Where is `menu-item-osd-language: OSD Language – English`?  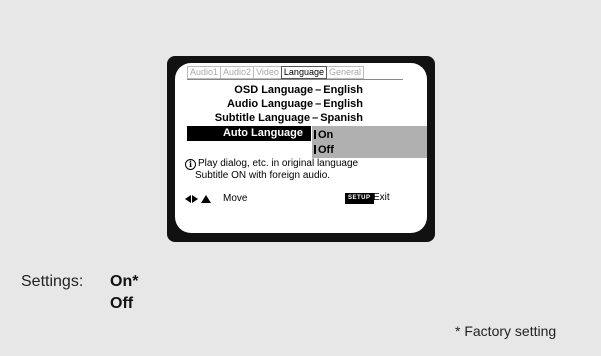
menu-item-osd-language: OSD Language – English is located at coordinates (269, 90).